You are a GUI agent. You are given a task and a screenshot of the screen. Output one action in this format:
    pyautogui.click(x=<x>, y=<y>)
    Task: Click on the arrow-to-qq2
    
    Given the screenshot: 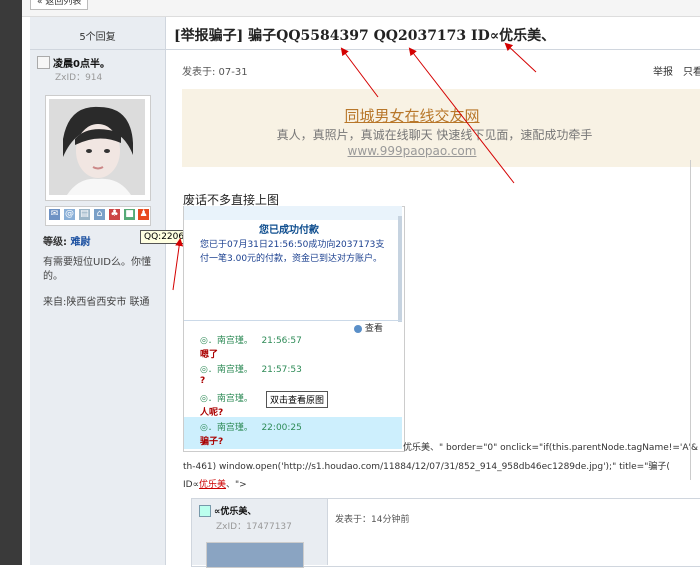 What is the action you would take?
    pyautogui.click(x=461, y=115)
    